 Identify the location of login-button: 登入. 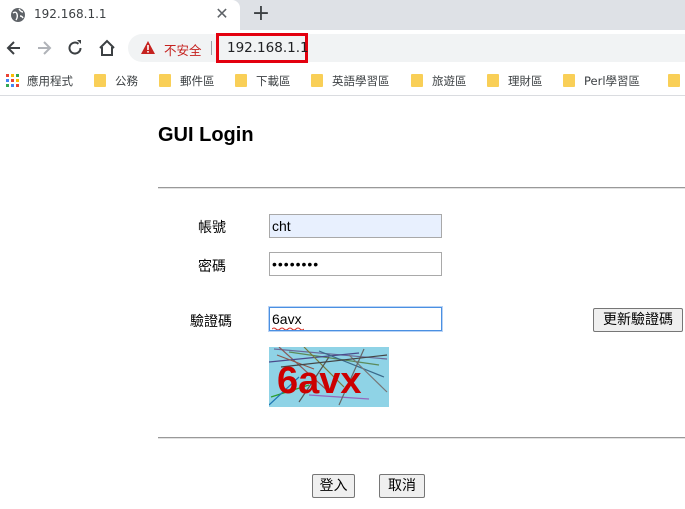
(333, 486).